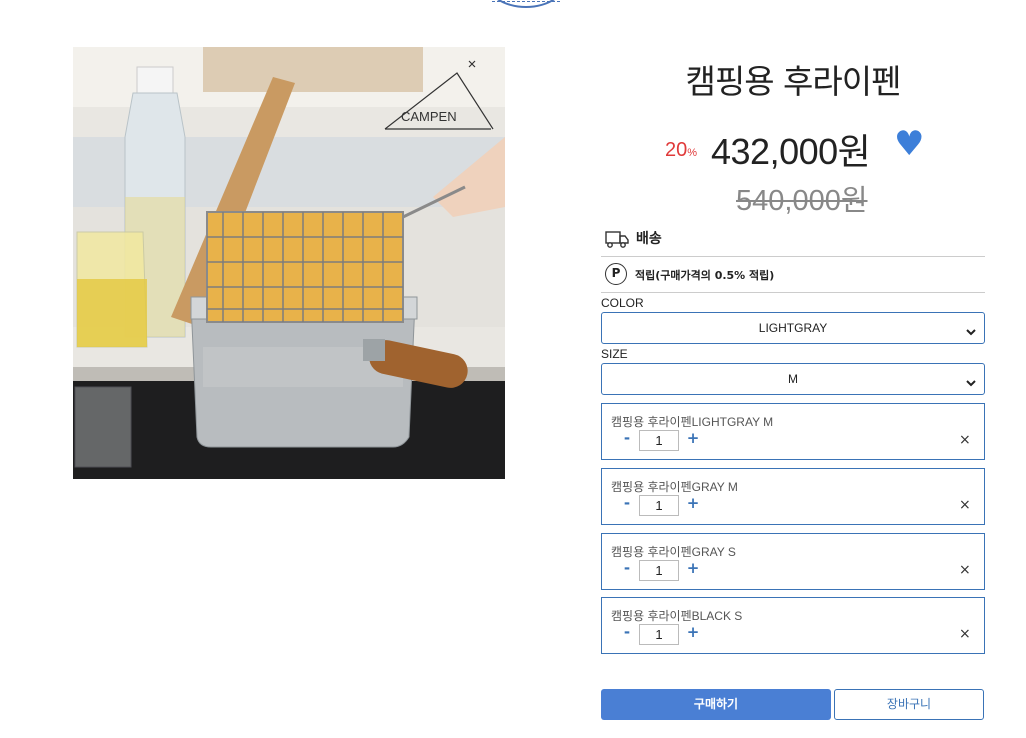  What do you see at coordinates (673, 552) in the screenshot?
I see `cart-item-name: 캠핑용 후라이펜GRAY S` at bounding box center [673, 552].